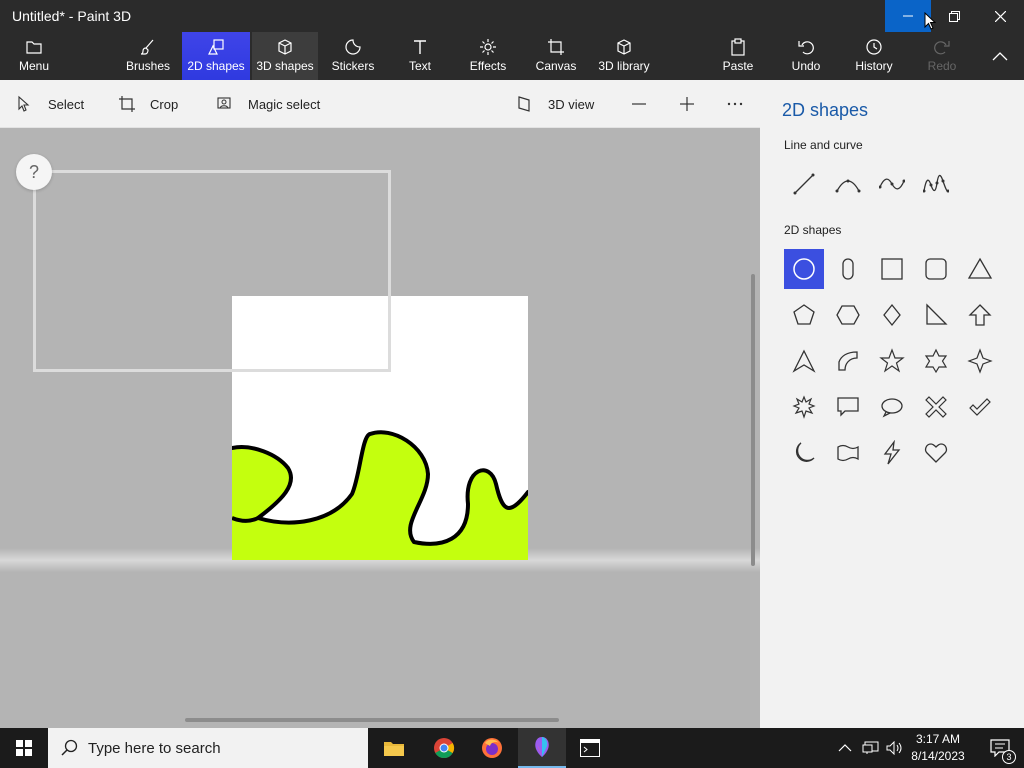 This screenshot has height=768, width=1024. I want to click on terminal-icon, so click(590, 748).